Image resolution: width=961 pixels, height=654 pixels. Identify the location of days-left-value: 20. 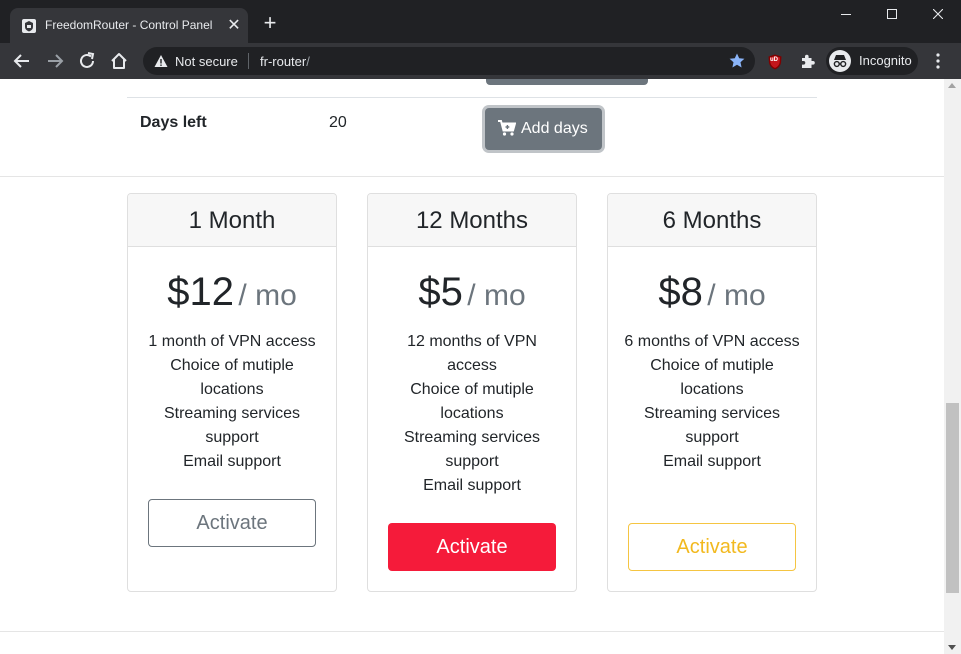
(338, 122).